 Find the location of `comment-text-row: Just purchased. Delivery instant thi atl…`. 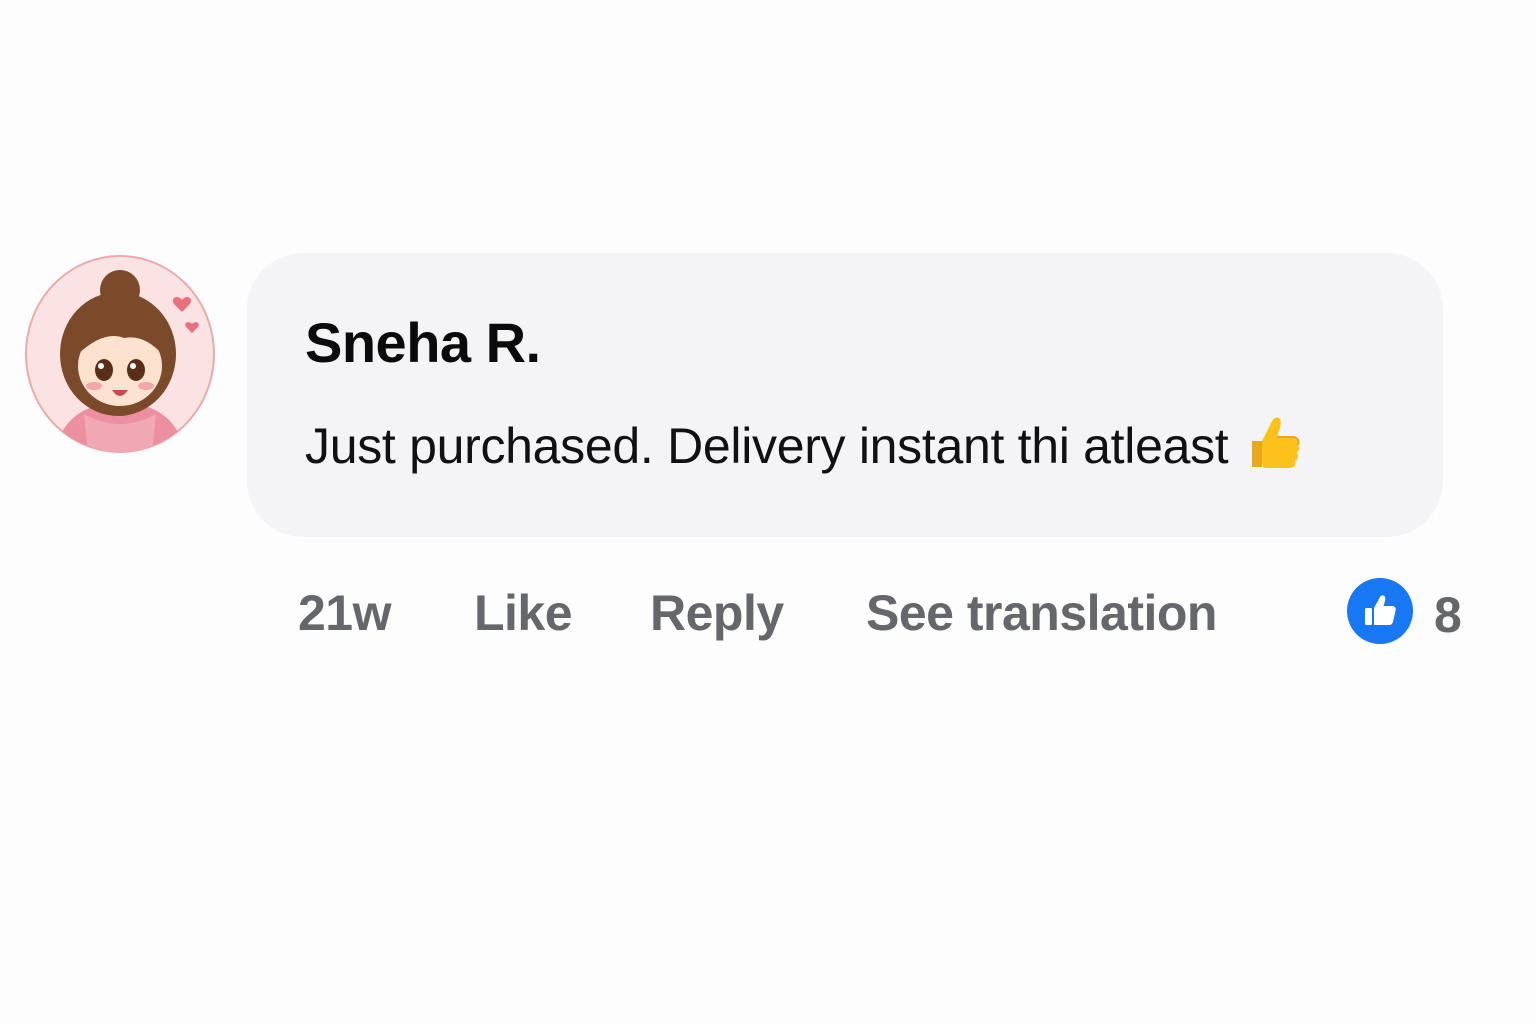

comment-text-row: Just purchased. Delivery instant thi atl… is located at coordinates (803, 446).